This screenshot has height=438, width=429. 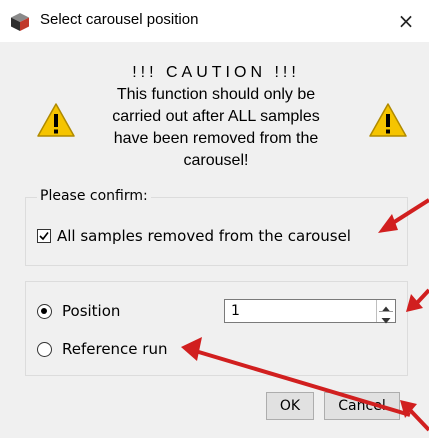 What do you see at coordinates (216, 160) in the screenshot?
I see `caution-line: carousel!` at bounding box center [216, 160].